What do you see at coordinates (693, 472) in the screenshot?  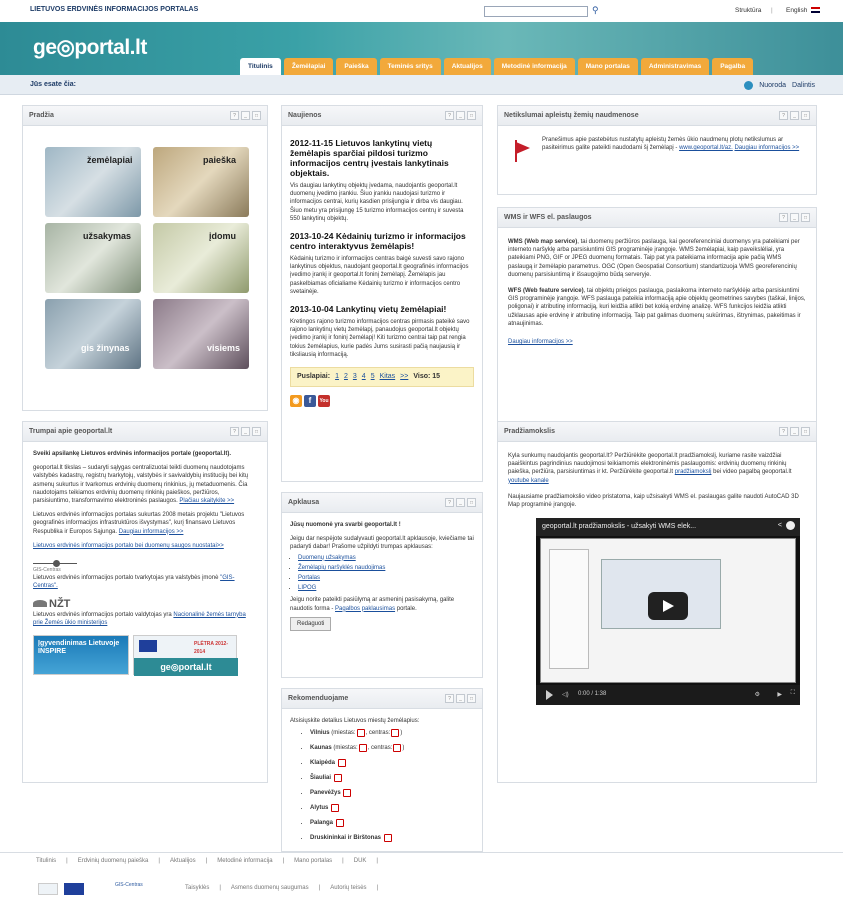 I see `guide-link: pradžiamokslį` at bounding box center [693, 472].